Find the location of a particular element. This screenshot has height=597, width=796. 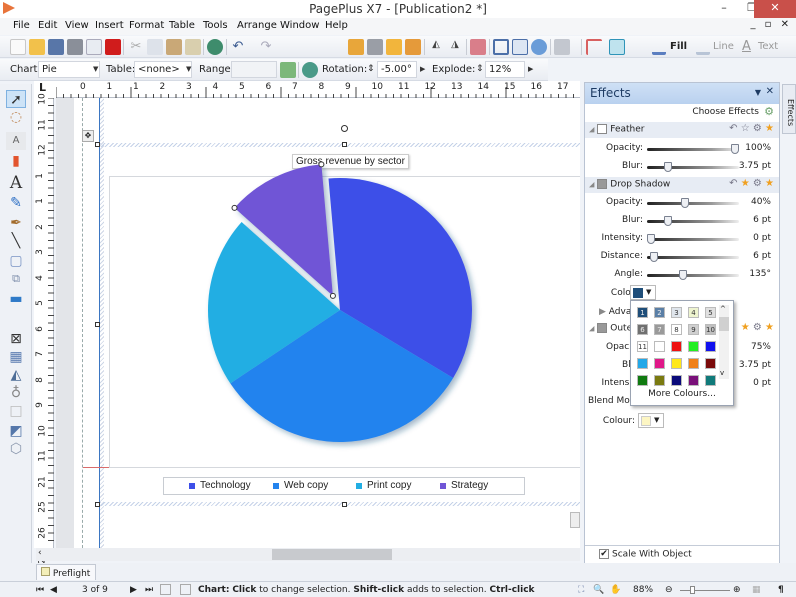

wrap-icon is located at coordinates (501, 47).